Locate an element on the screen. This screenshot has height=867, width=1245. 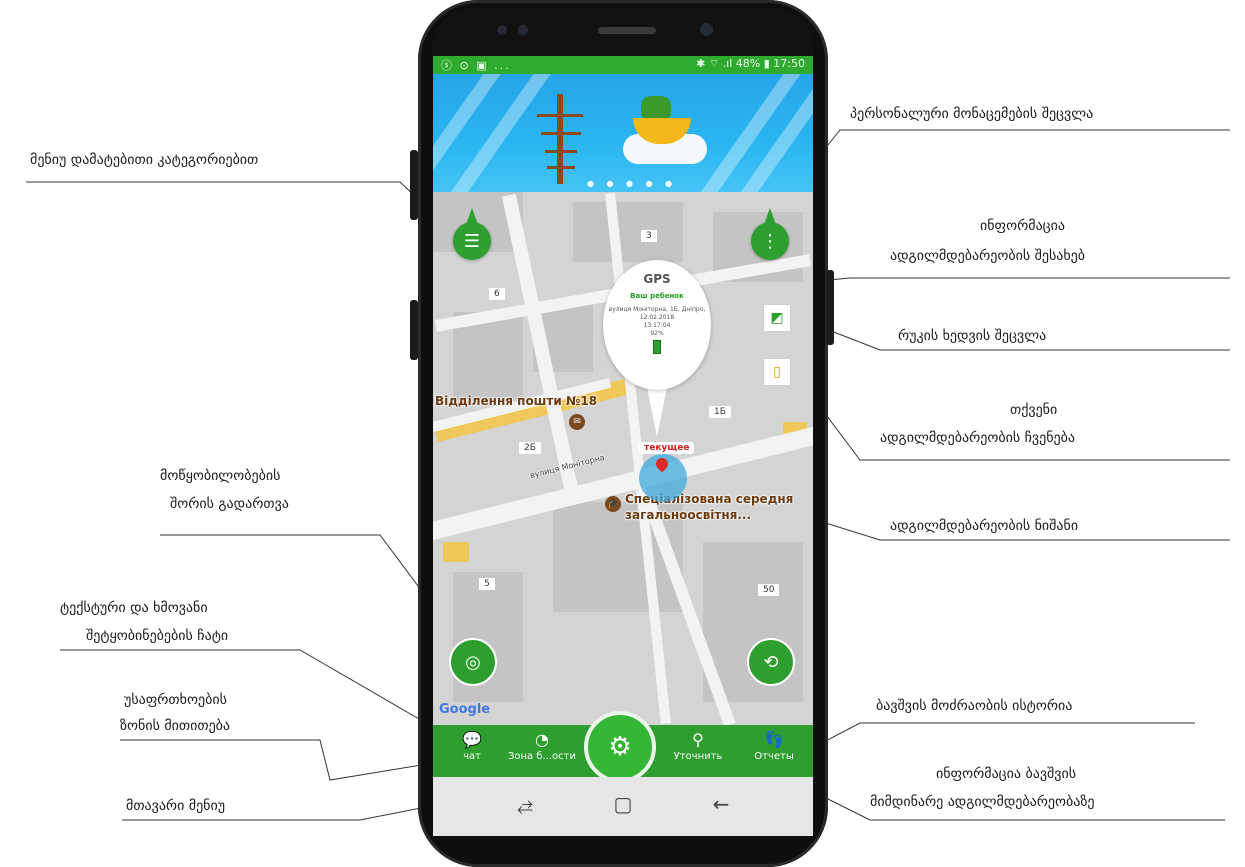
hamburger-icon: ☰ is located at coordinates (472, 241).